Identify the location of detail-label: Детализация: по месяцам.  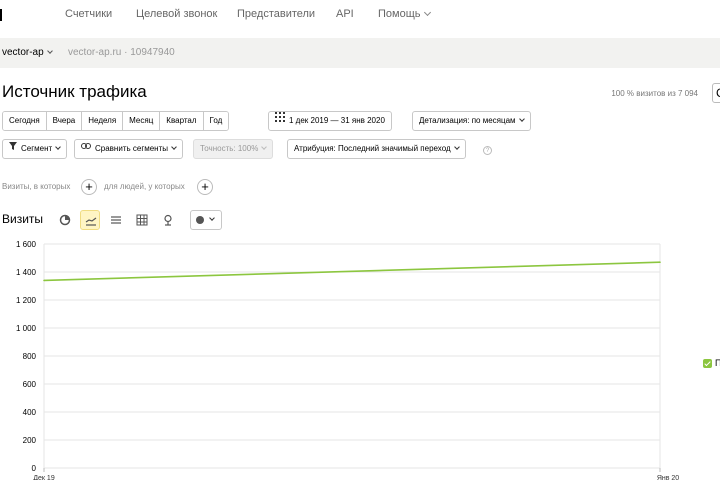
(467, 120).